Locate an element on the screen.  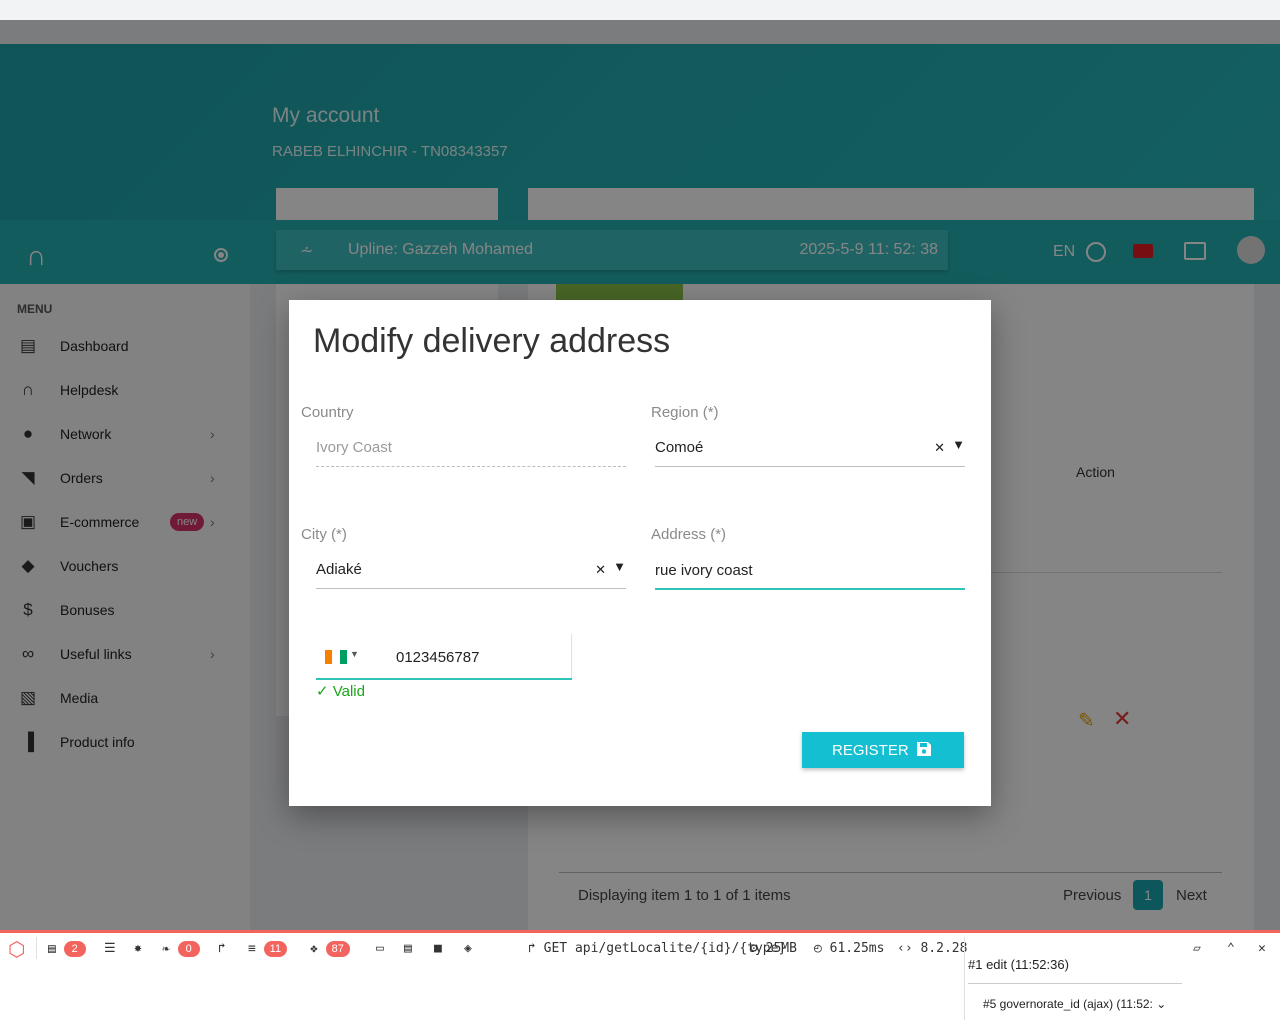
country-code-caret-icon: ▼ is located at coordinates (354, 654).